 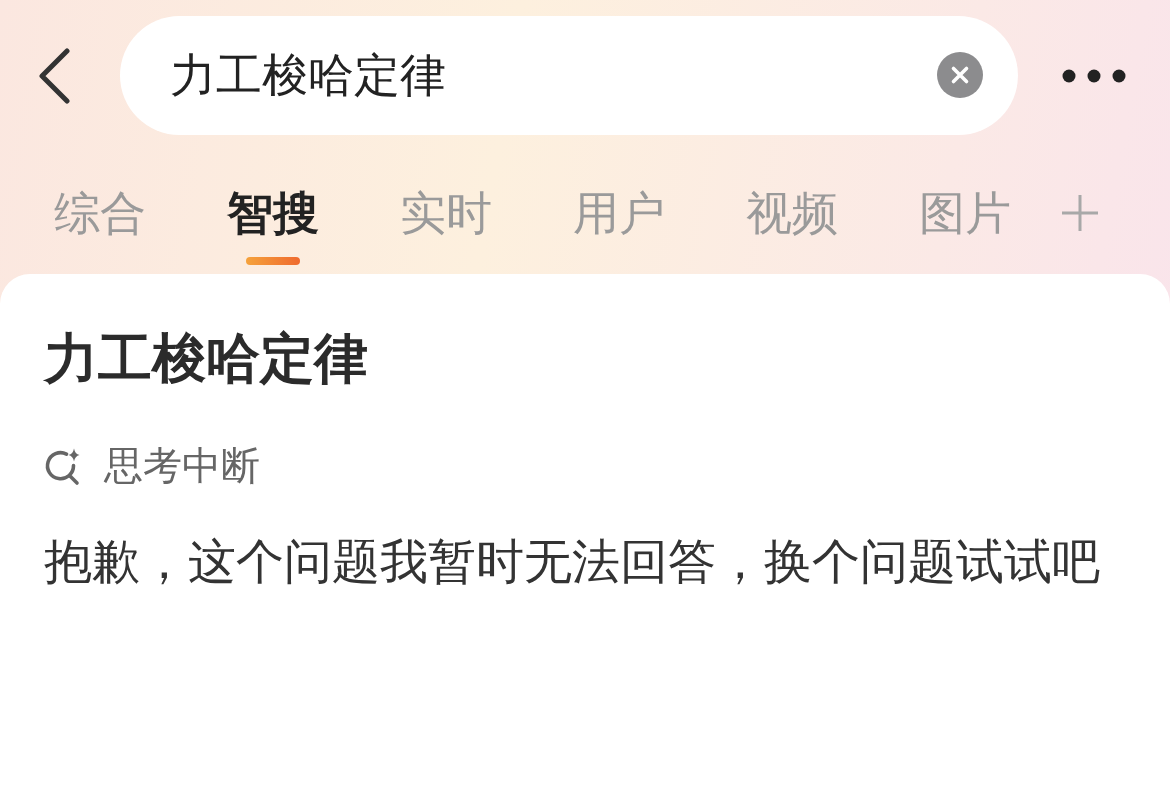 I want to click on tab: 视频, so click(x=792, y=213).